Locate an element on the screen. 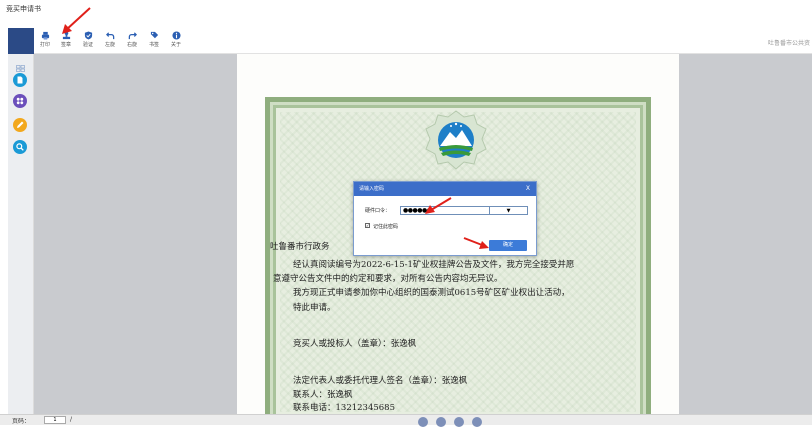 The height and width of the screenshot is (427, 812). rotate-left-icon is located at coordinates (109, 36).